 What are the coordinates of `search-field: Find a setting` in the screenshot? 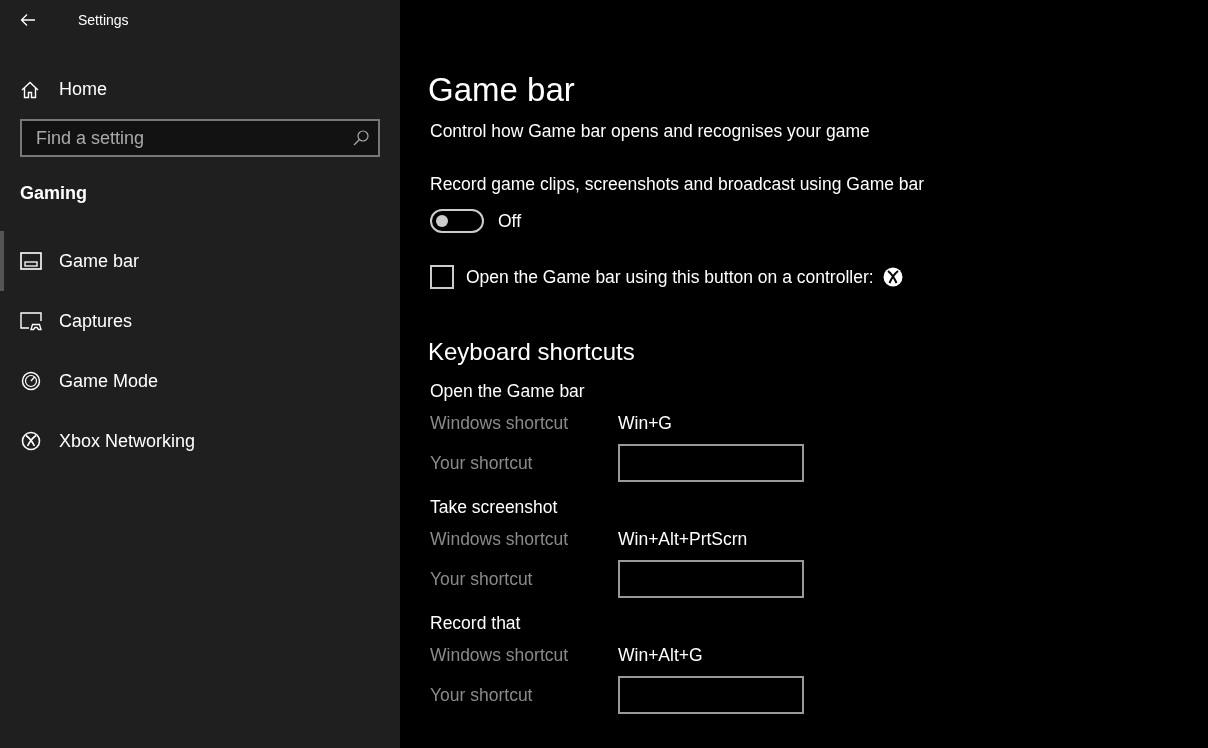 It's located at (200, 138).